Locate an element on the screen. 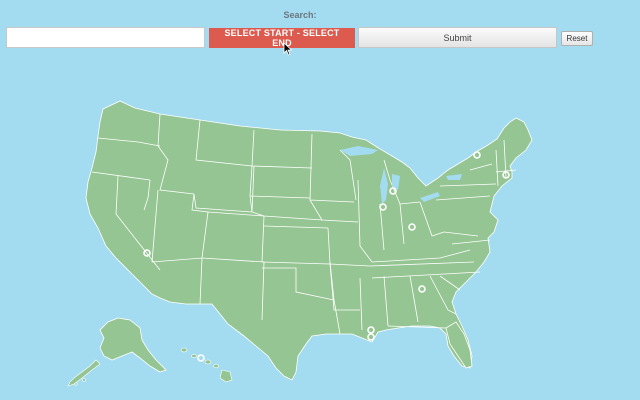 The height and width of the screenshot is (400, 640). hawaii-islands is located at coordinates (206, 365).